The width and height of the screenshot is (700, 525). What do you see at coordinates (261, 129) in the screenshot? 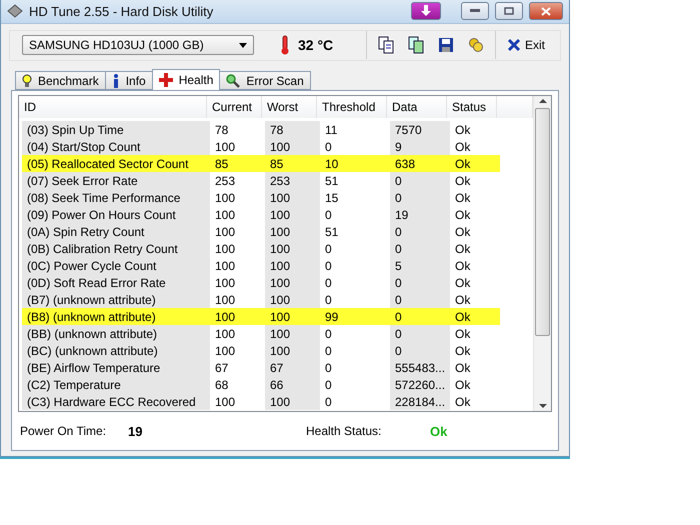
I see `table-row: (03) Spin Up Time 78 78 11 7570 Ok` at bounding box center [261, 129].